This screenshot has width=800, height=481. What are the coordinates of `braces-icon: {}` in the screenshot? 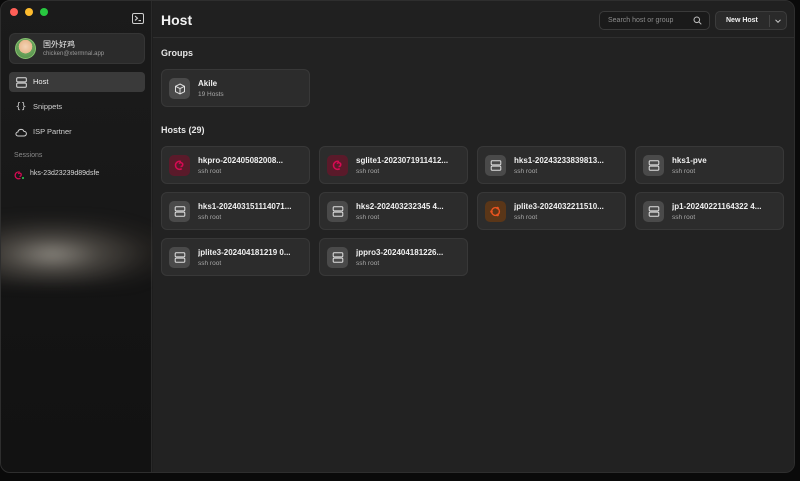 It's located at (21, 107).